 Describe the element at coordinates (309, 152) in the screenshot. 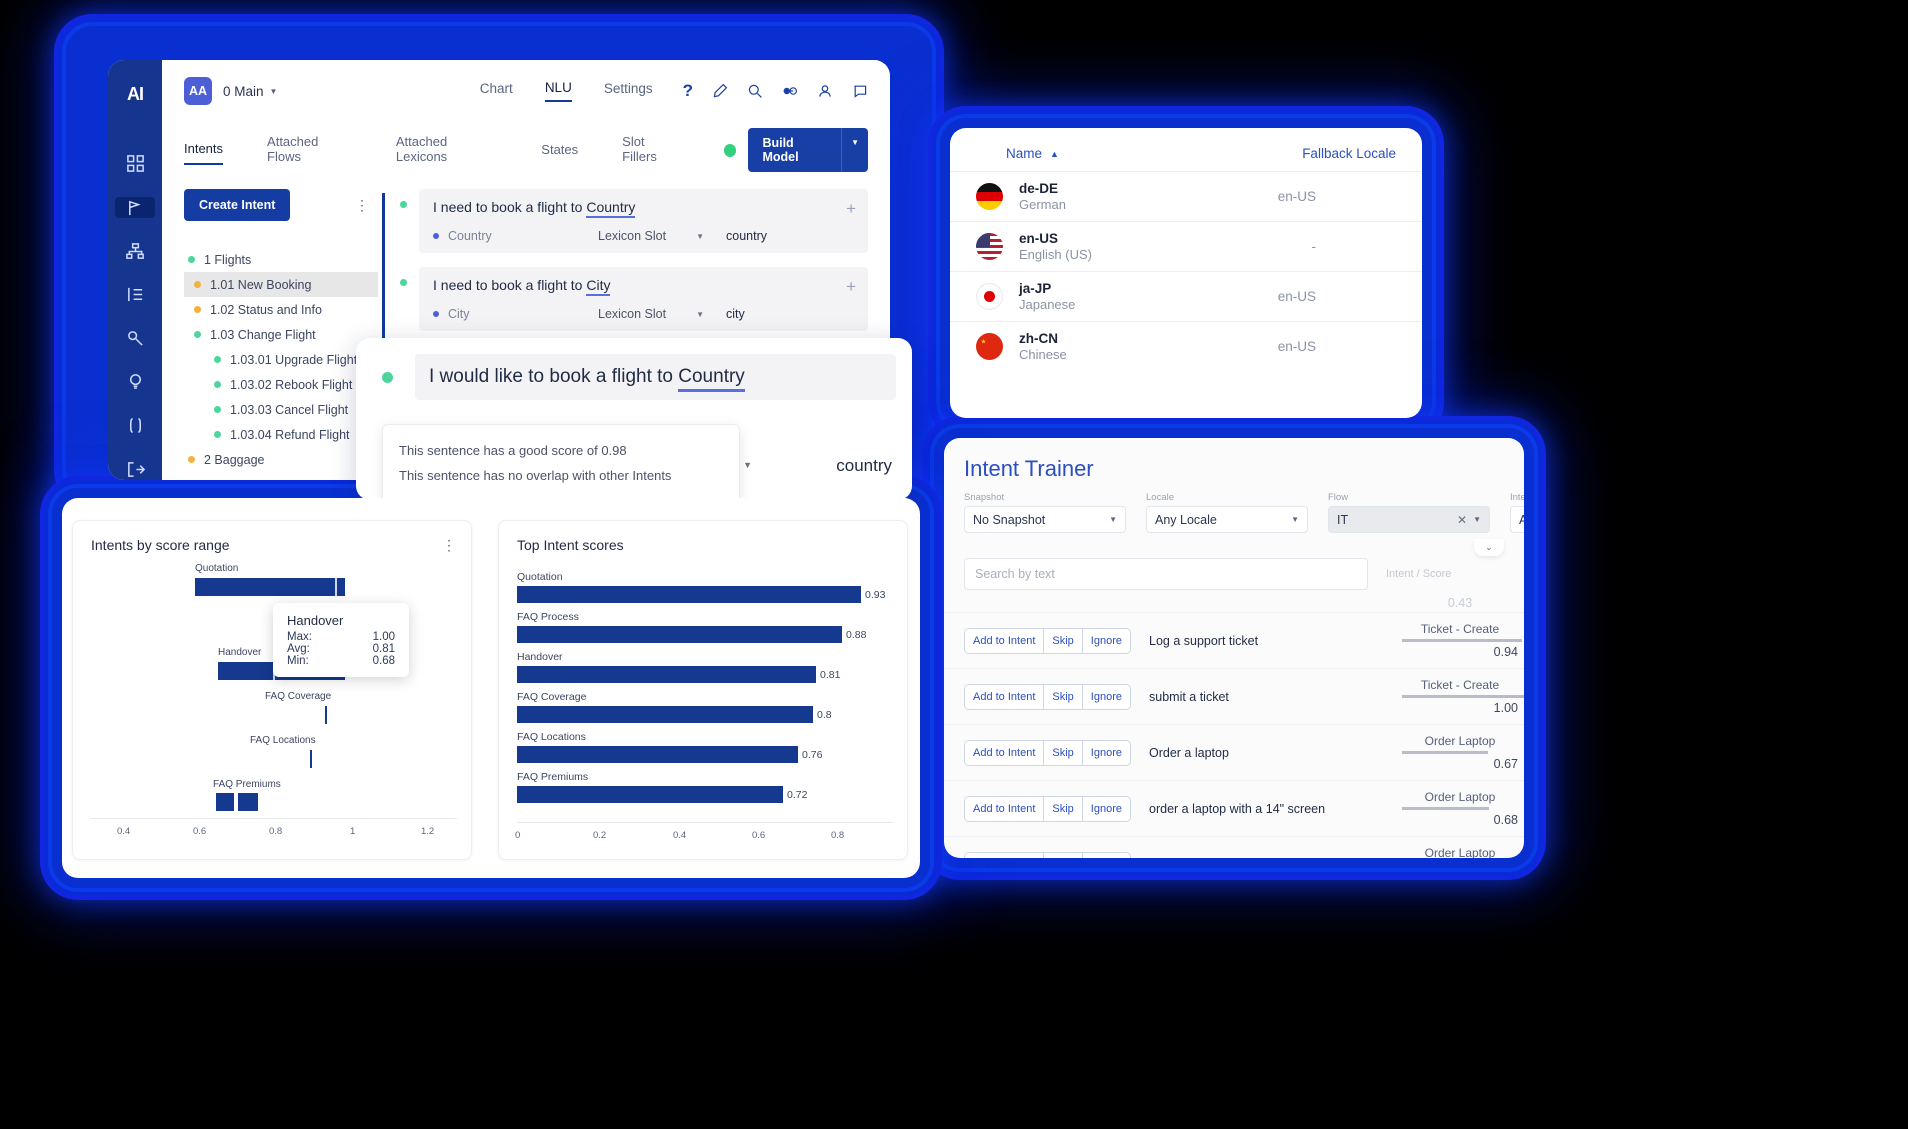

I see `tab-attached-flows: Attached Flows` at that location.